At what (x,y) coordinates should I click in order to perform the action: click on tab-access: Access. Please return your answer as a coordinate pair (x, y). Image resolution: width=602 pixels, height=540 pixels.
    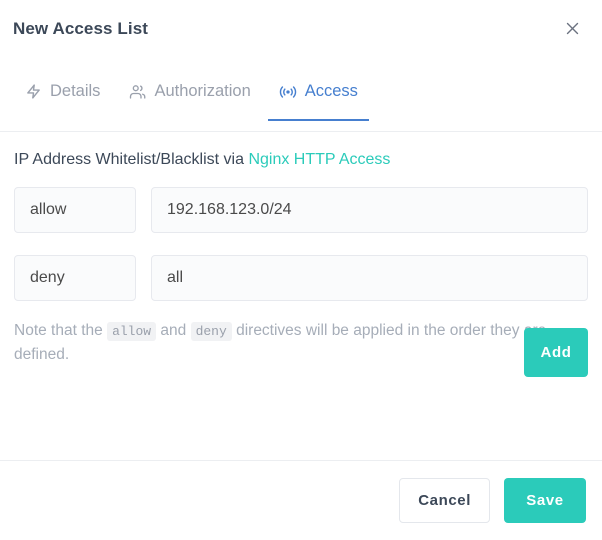
    Looking at the image, I should click on (318, 98).